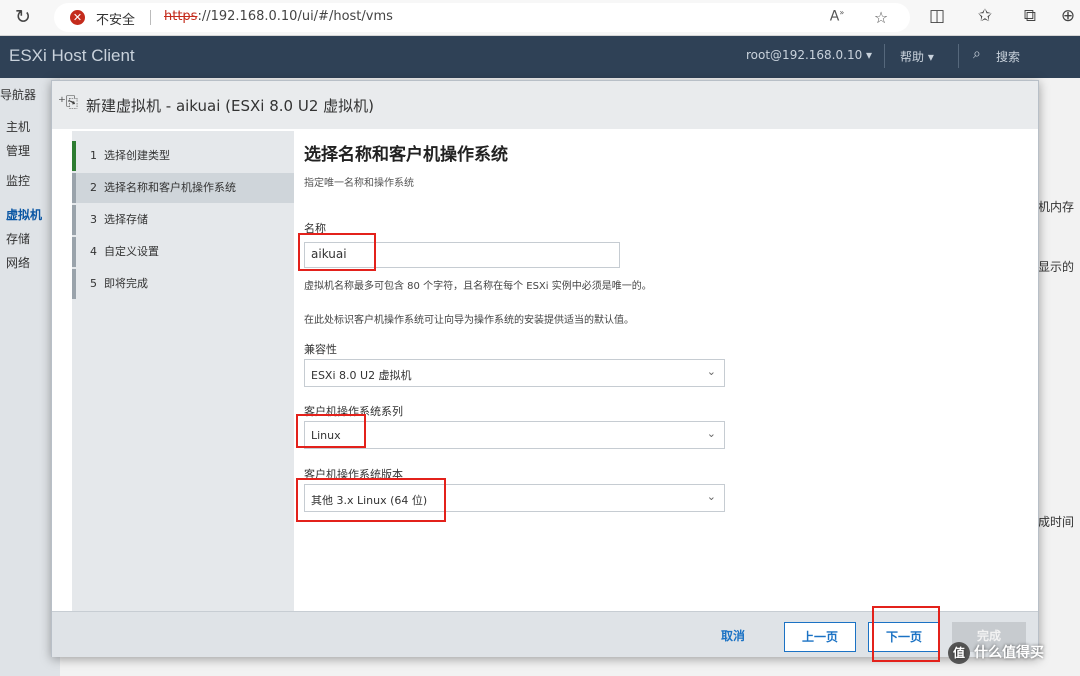  I want to click on app-title: ESXi Host Client, so click(72, 55).